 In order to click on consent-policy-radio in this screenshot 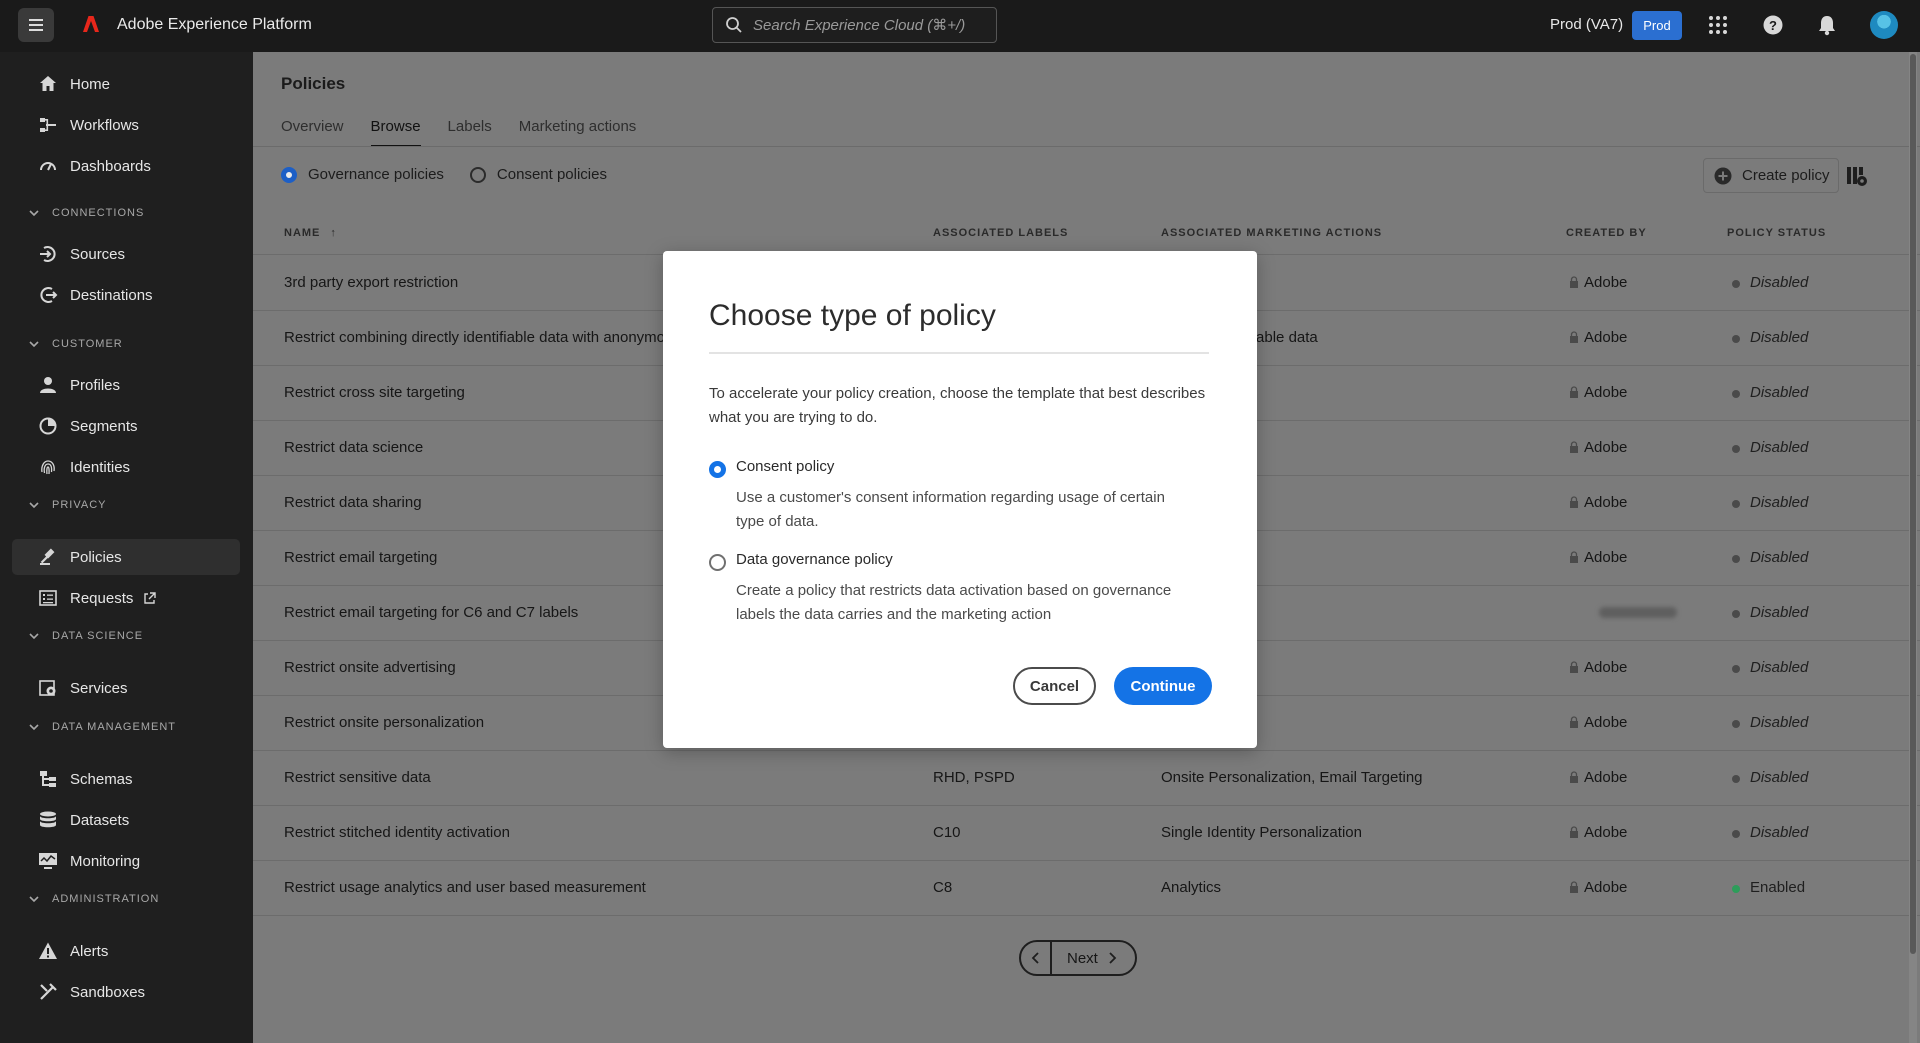, I will do `click(717, 469)`.